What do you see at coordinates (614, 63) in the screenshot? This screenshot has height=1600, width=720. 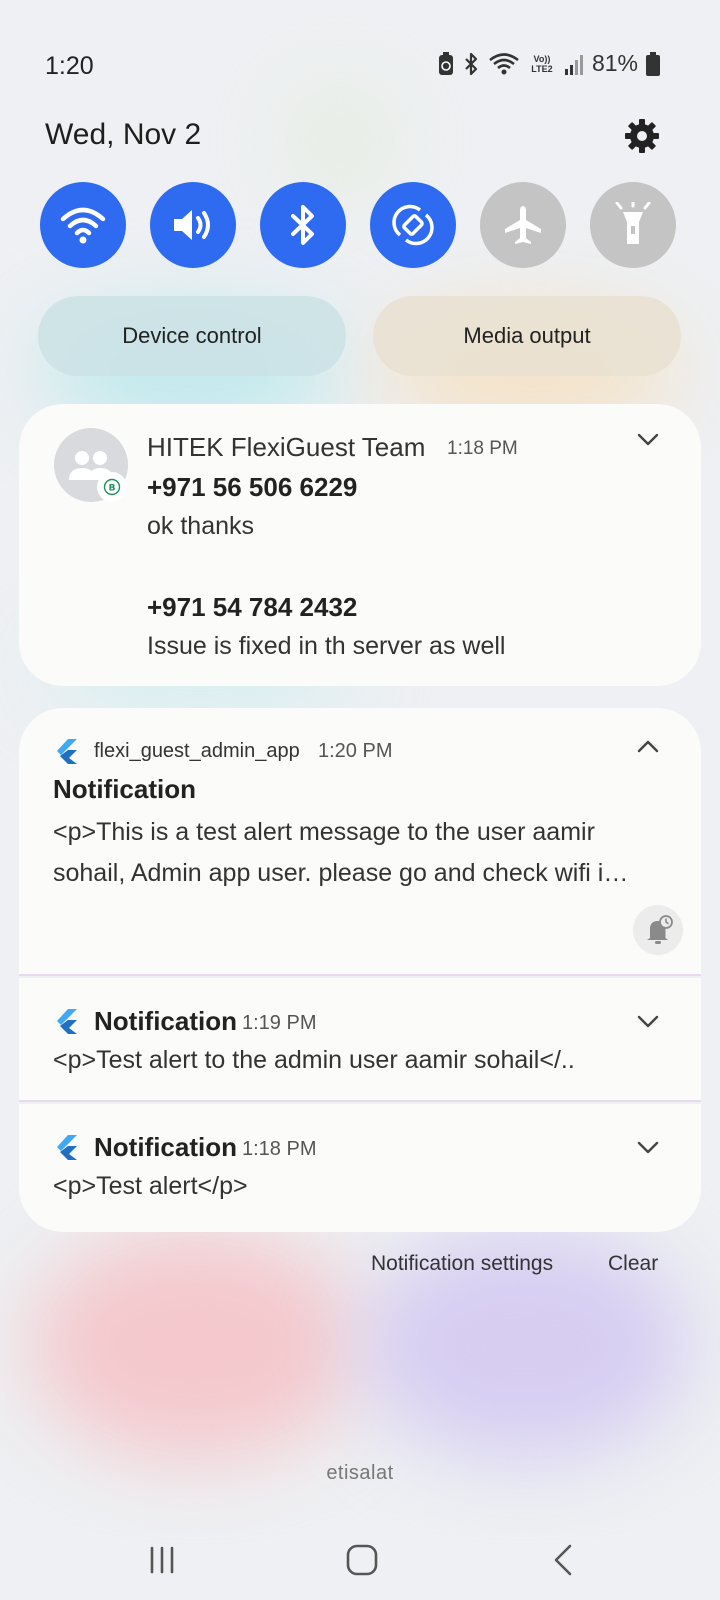 I see `battery-percentage: 81%` at bounding box center [614, 63].